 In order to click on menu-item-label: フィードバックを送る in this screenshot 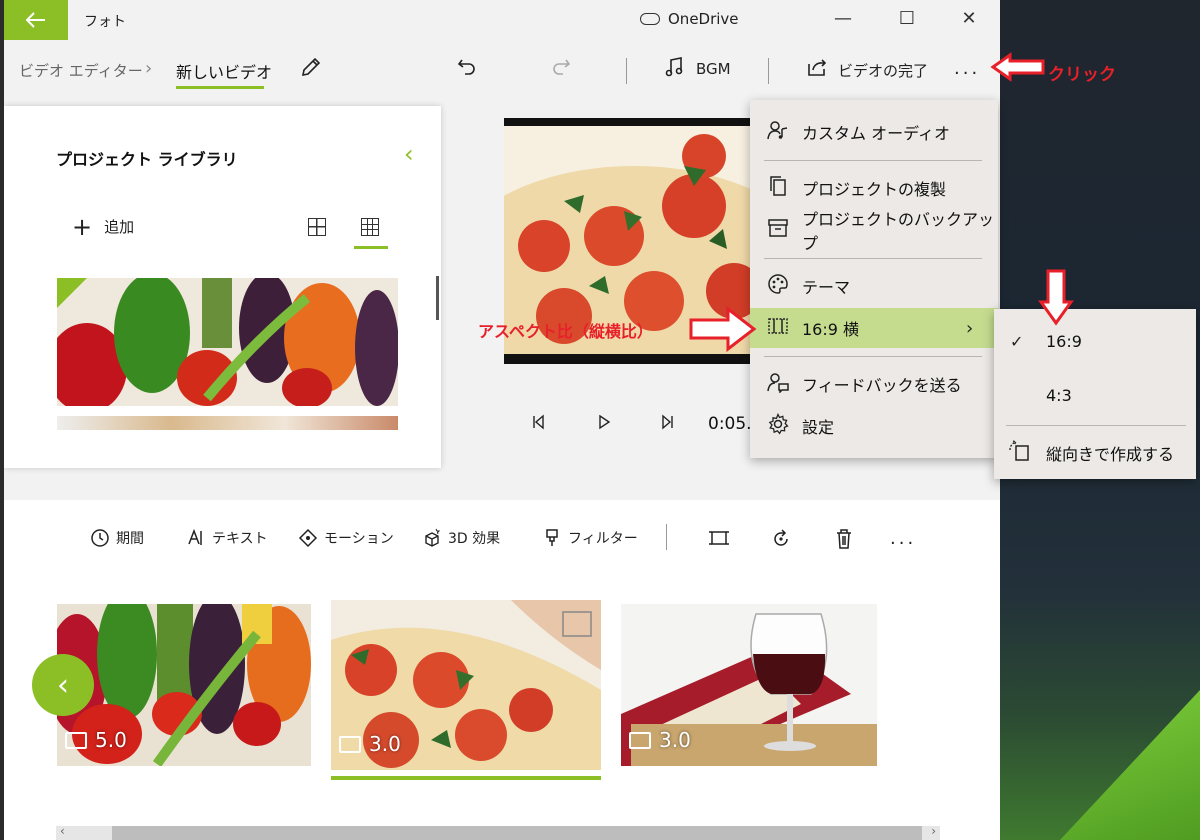, I will do `click(882, 385)`.